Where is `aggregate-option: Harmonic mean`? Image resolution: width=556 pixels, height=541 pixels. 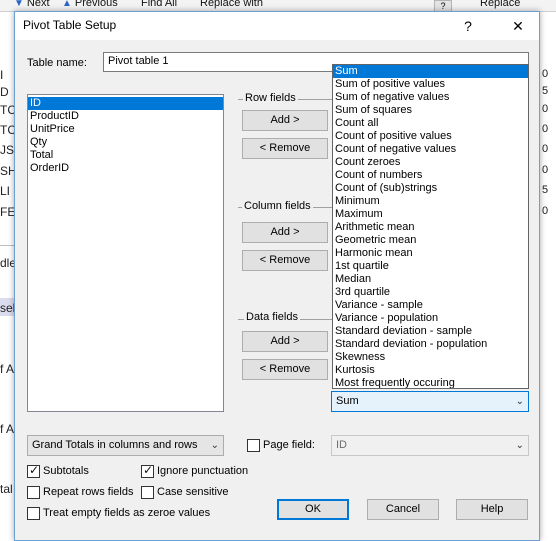
aggregate-option: Harmonic mean is located at coordinates (430, 253).